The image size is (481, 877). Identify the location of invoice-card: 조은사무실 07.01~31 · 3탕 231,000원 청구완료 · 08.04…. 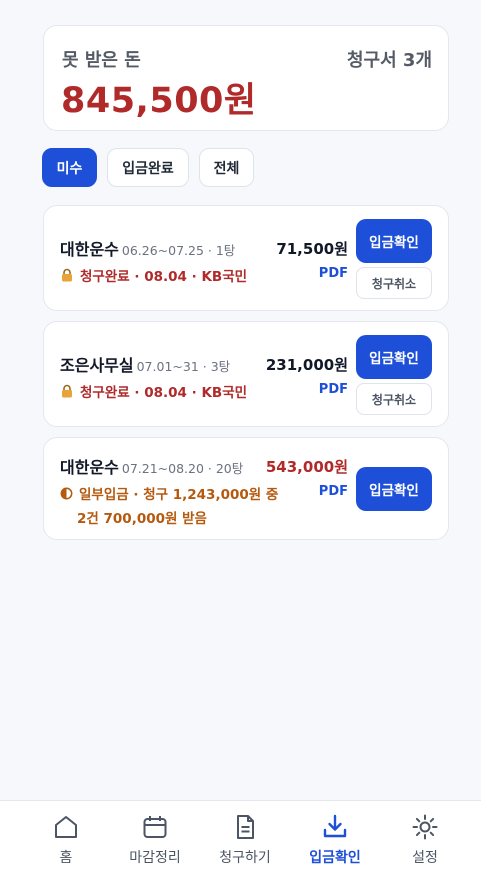
(246, 374).